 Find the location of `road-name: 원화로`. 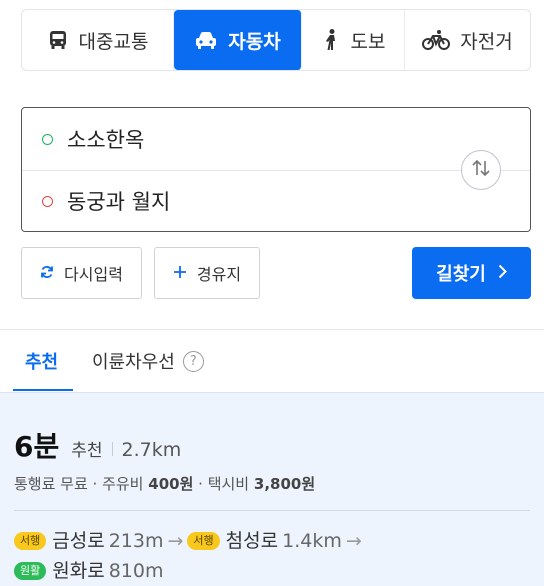

road-name: 원화로 is located at coordinates (78, 571).